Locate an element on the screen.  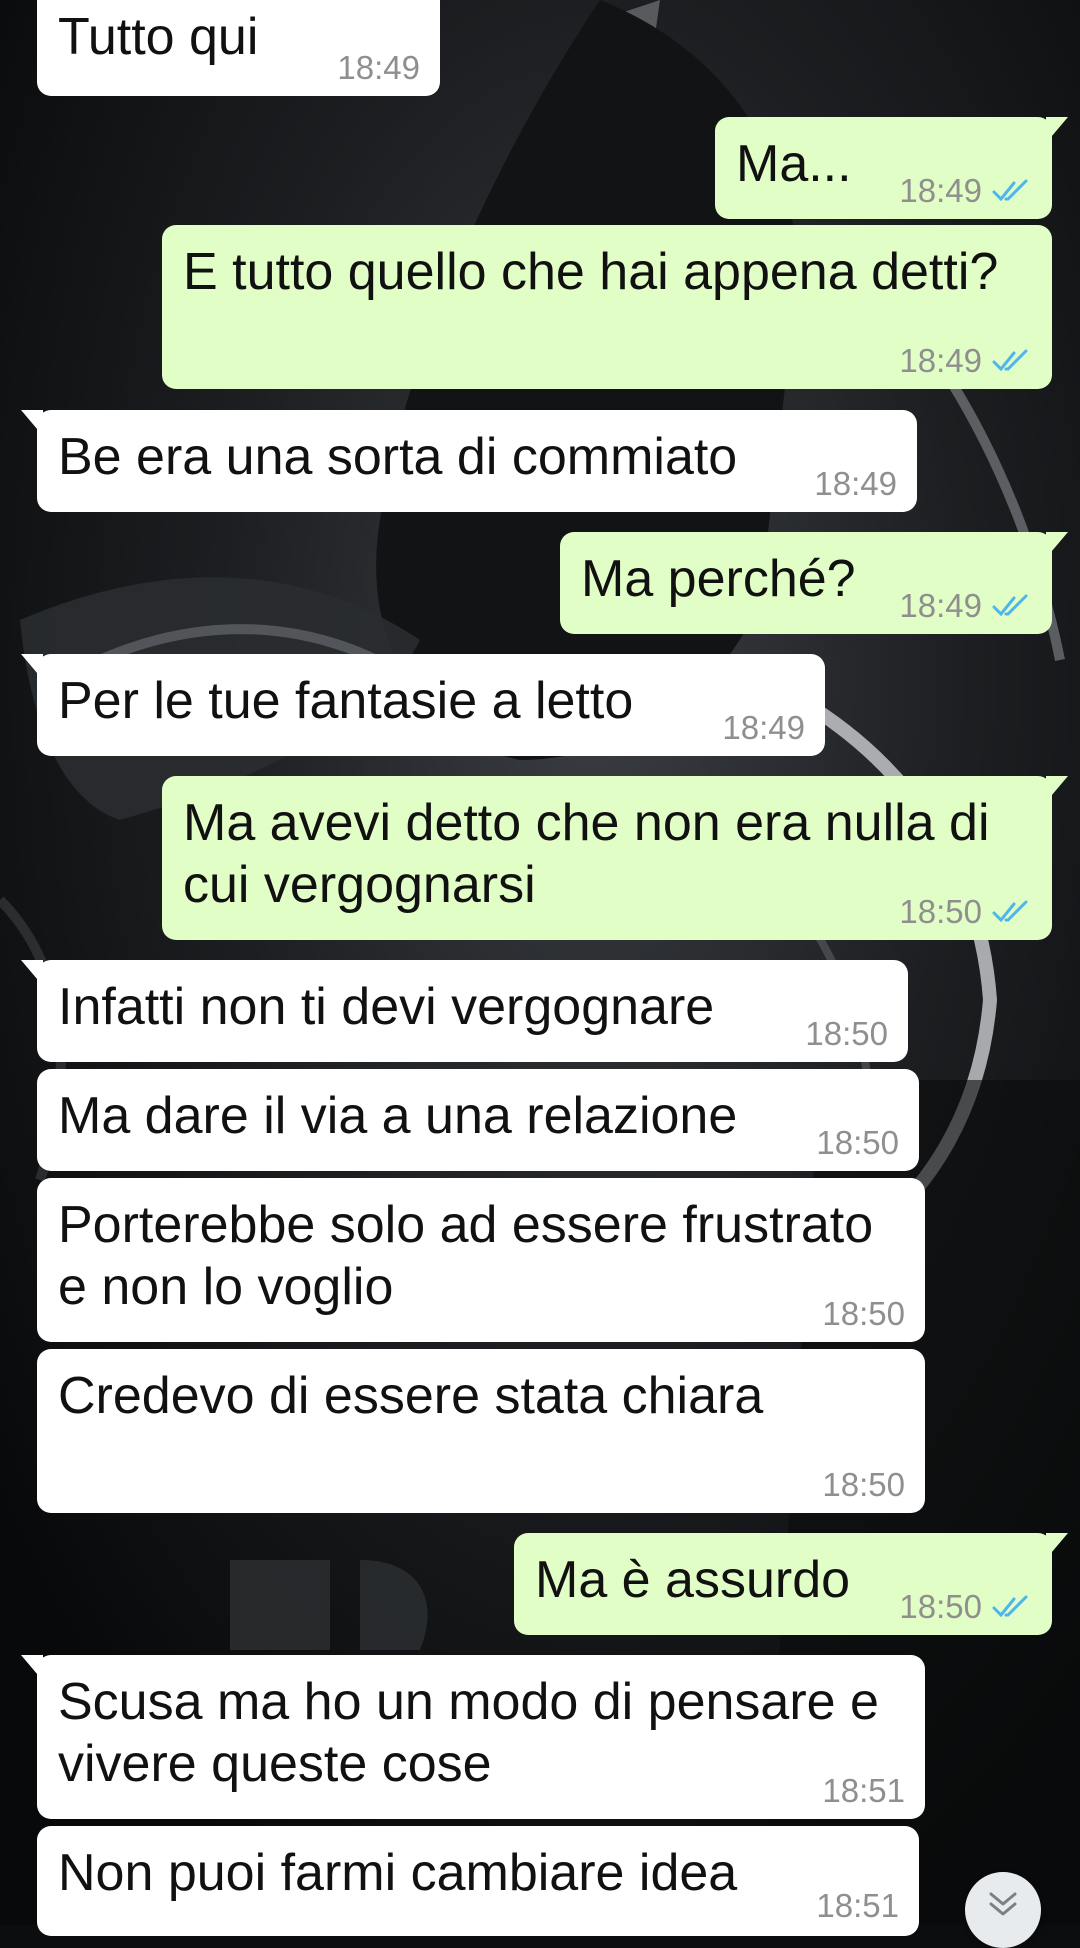
message-text-line: Scusa ma ho un modo di pensare e is located at coordinates (468, 1702).